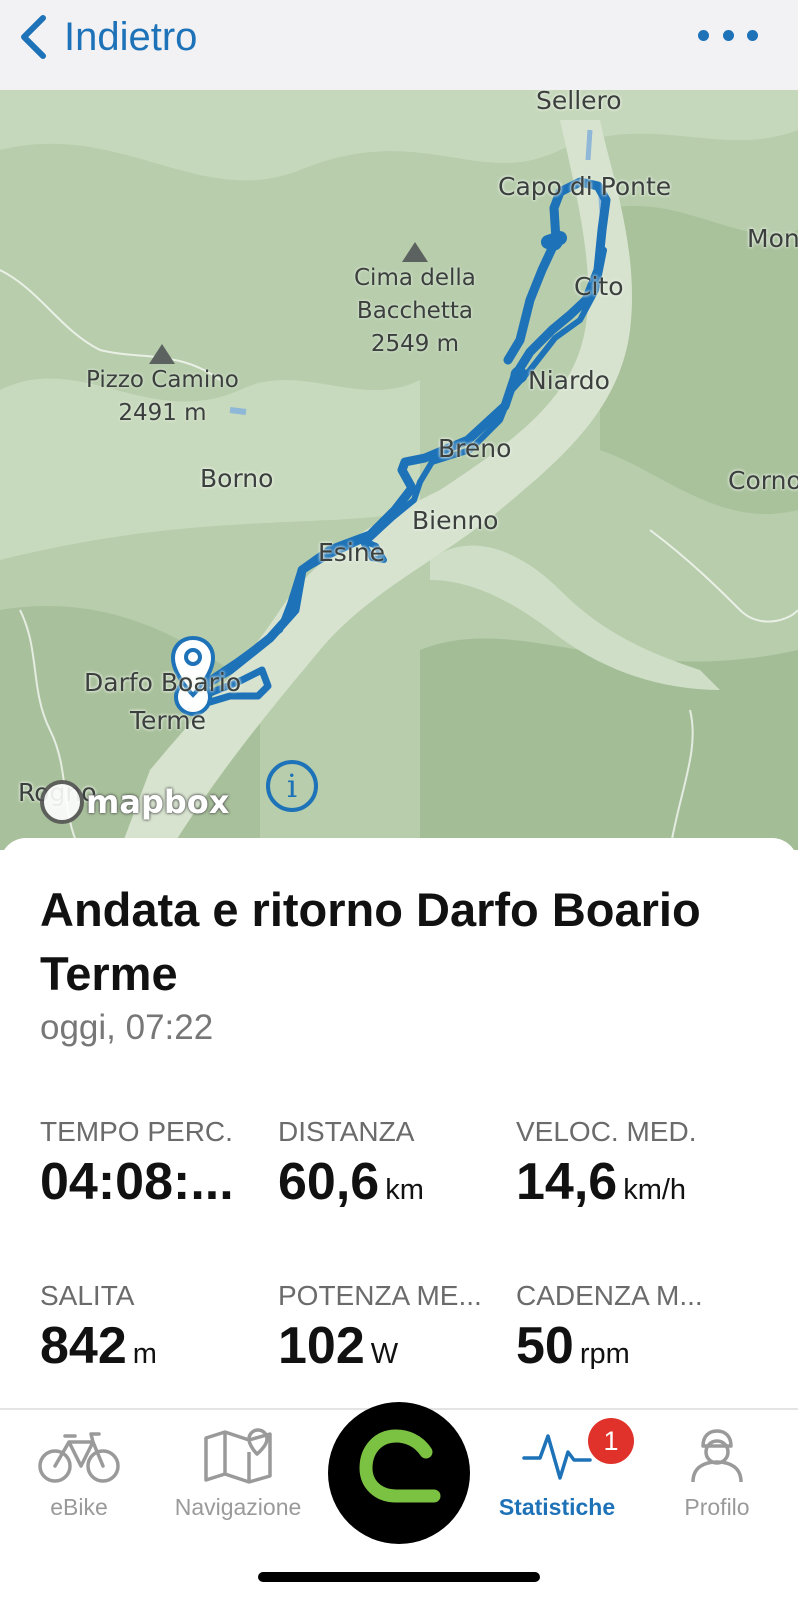  Describe the element at coordinates (763, 480) in the screenshot. I see `place-label: Corno` at that location.